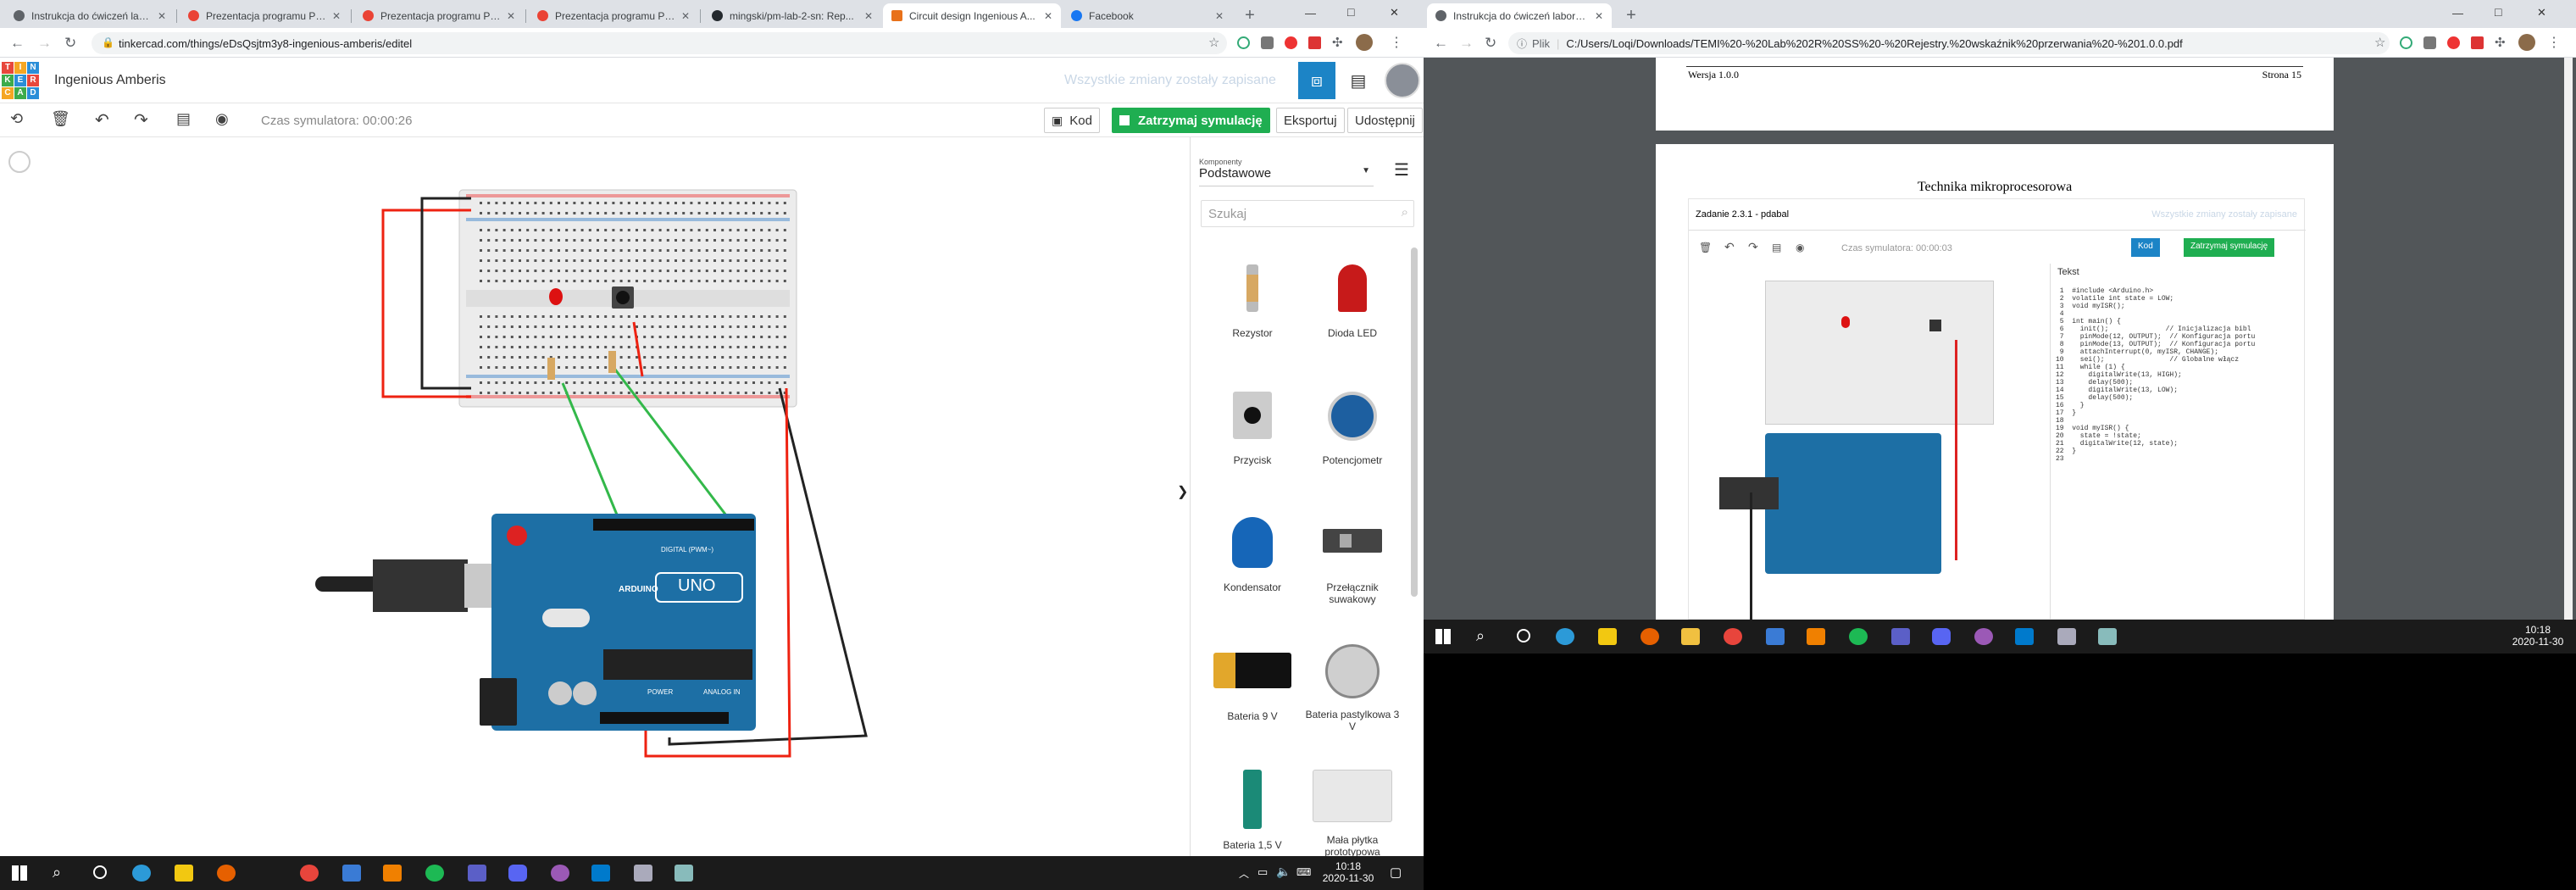 Image resolution: width=2576 pixels, height=890 pixels. Describe the element at coordinates (1252, 555) in the screenshot. I see `component-capacitor: Kondensator` at that location.